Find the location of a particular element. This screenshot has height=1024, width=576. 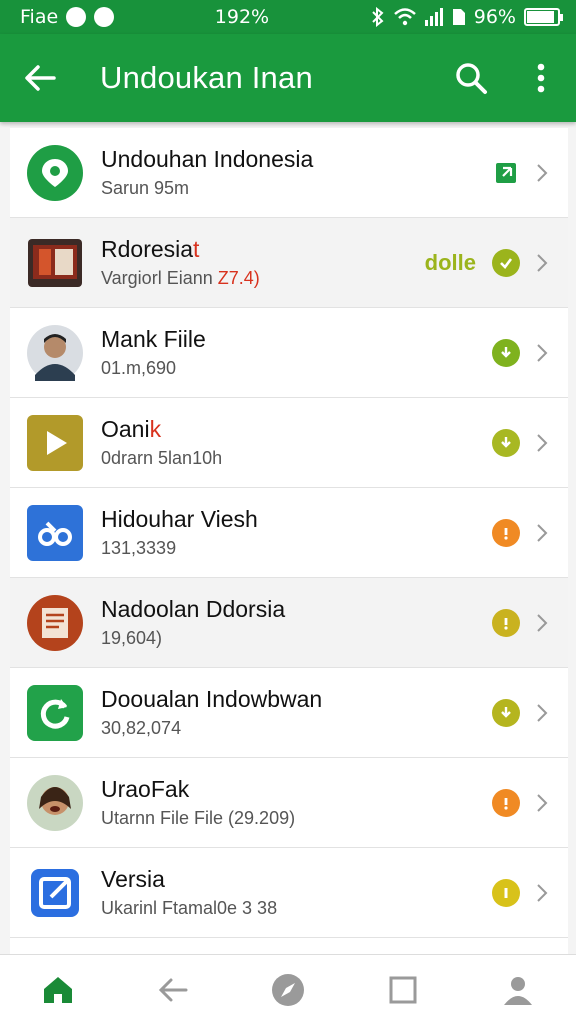

list-item-title: UraoFak is located at coordinates (145, 789).